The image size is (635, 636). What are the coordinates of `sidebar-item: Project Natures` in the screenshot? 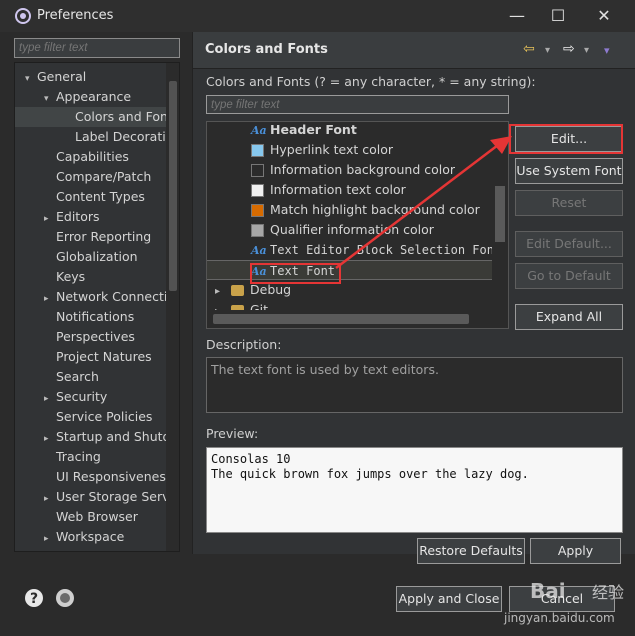 It's located at (91, 357).